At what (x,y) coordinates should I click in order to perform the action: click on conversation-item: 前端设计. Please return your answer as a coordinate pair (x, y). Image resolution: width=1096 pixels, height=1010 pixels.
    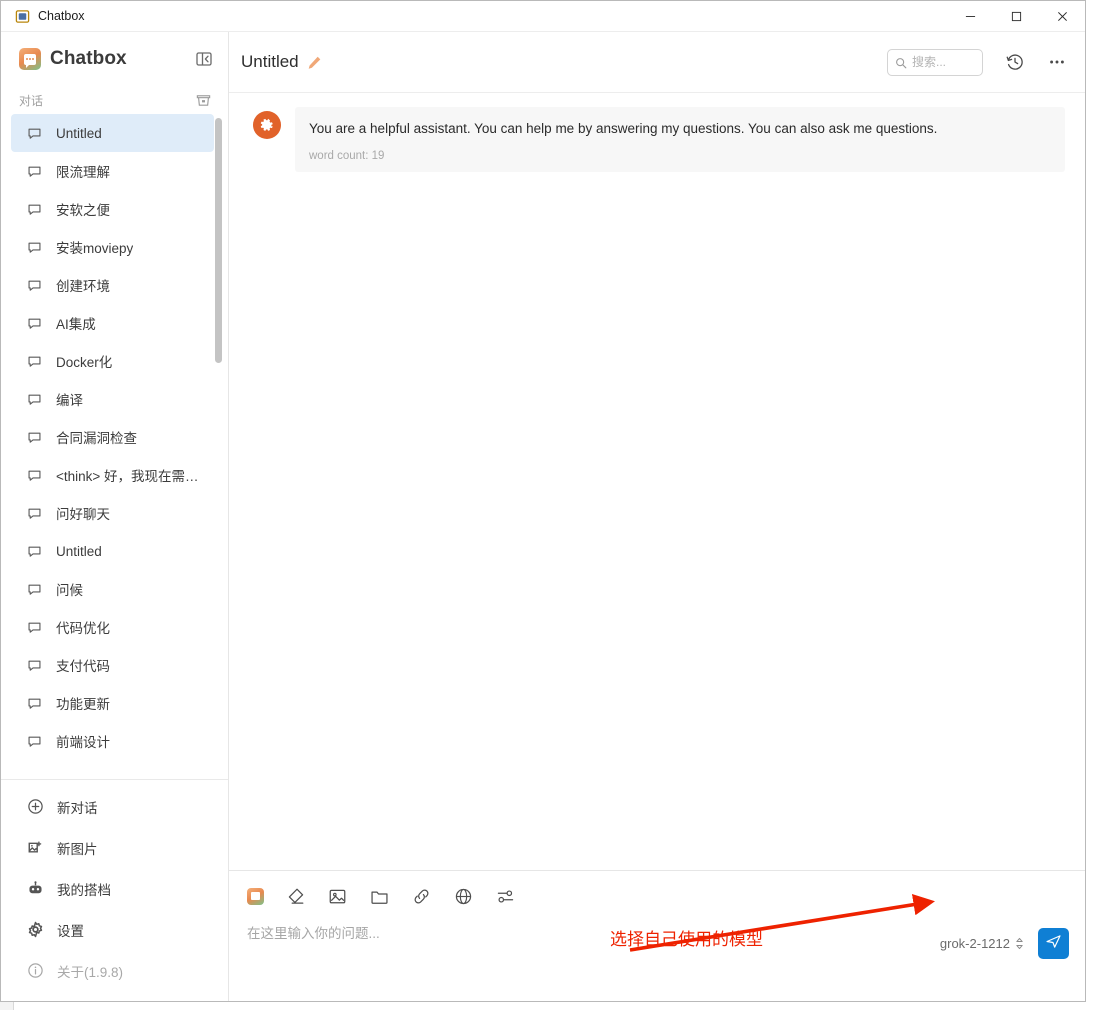
    Looking at the image, I should click on (112, 741).